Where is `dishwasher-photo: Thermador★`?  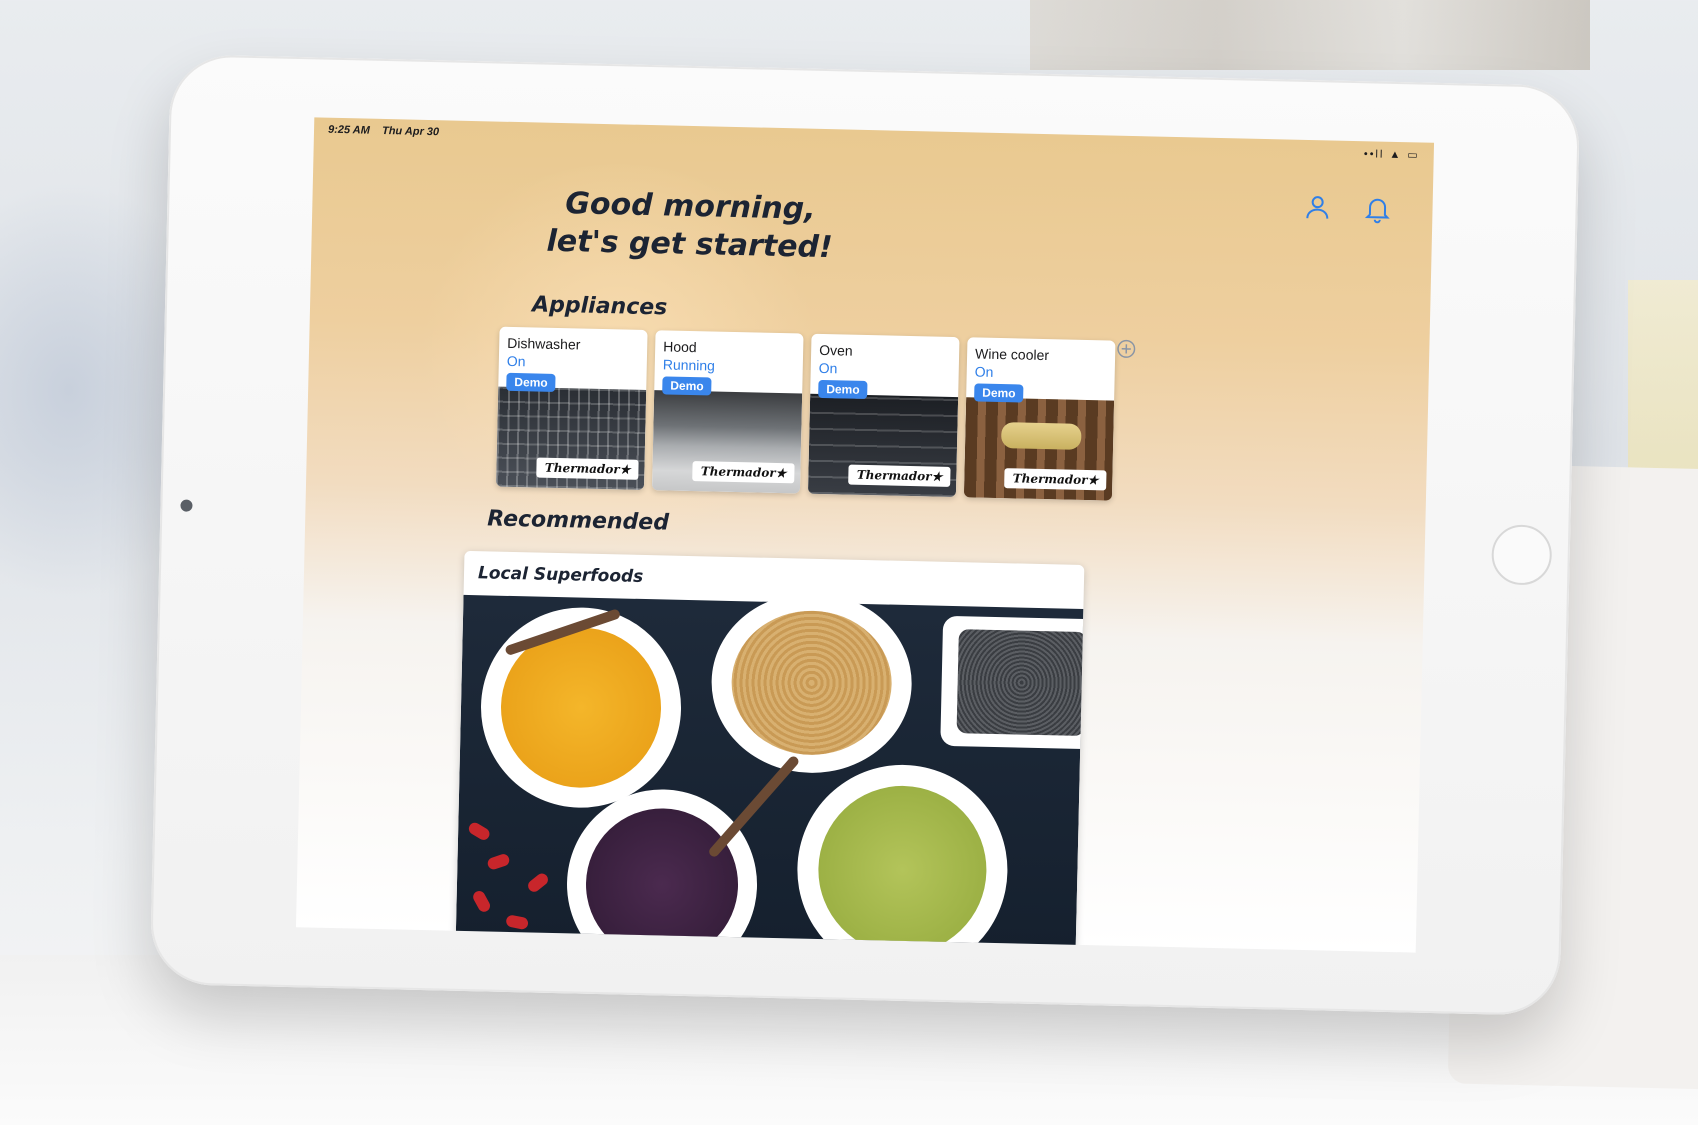 dishwasher-photo: Thermador★ is located at coordinates (571, 438).